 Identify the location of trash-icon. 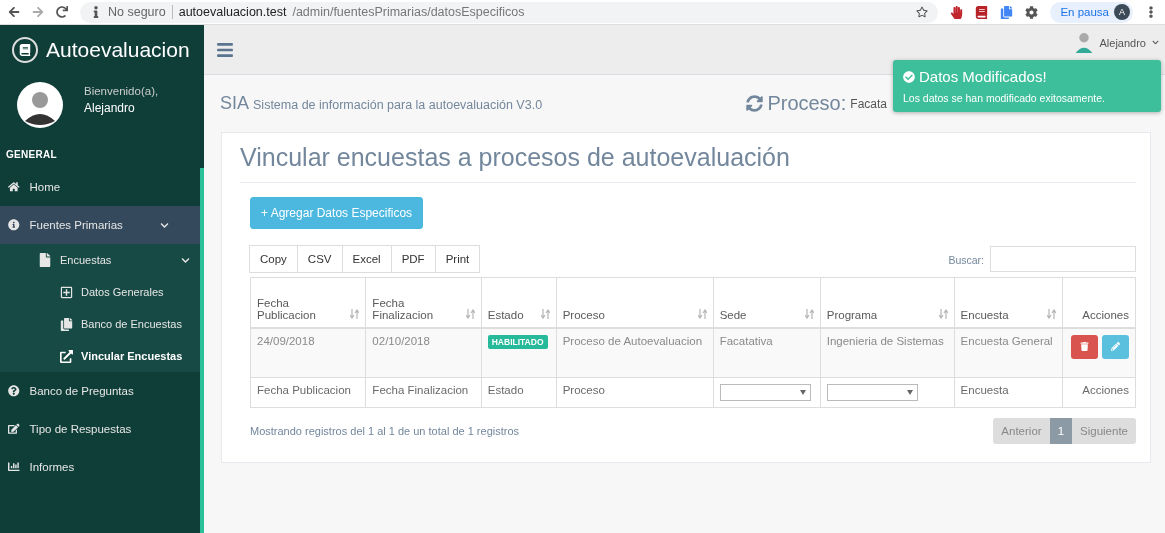
(1084, 346).